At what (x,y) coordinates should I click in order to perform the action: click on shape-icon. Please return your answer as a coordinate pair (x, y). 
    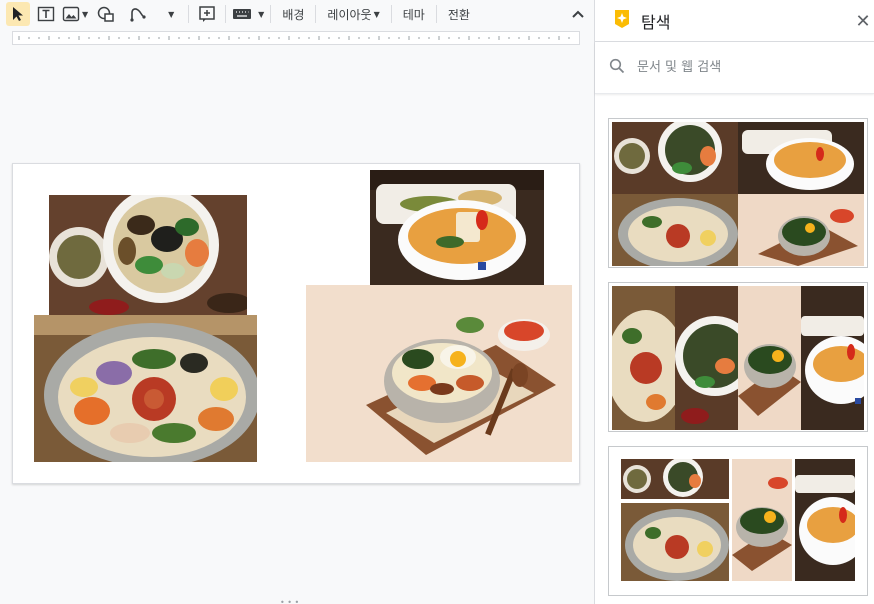
    Looking at the image, I should click on (106, 14).